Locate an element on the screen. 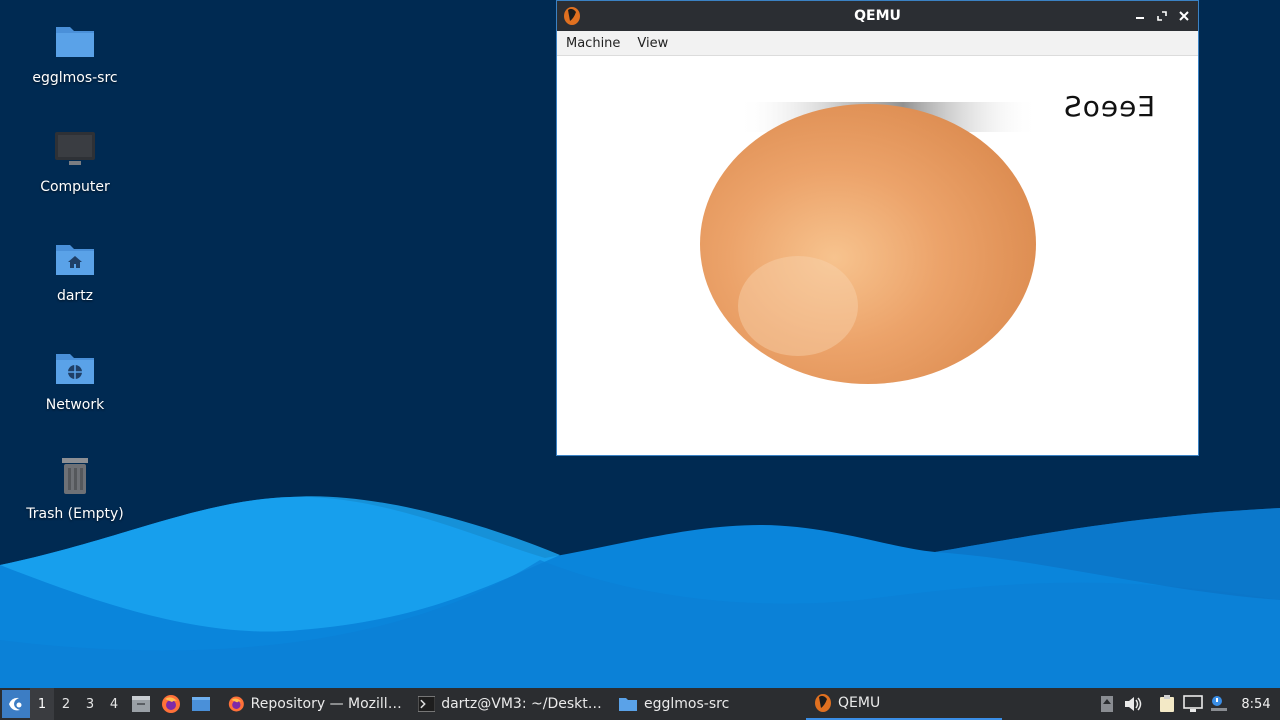 This screenshot has width=1280, height=720. volume-icon is located at coordinates (1133, 704).